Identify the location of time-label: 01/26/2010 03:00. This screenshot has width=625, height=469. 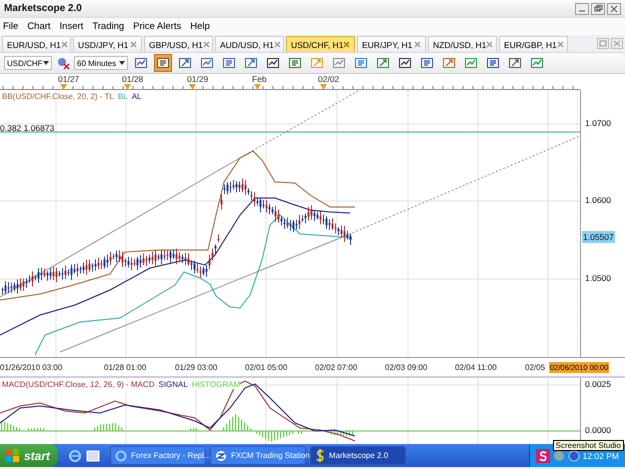
(31, 367).